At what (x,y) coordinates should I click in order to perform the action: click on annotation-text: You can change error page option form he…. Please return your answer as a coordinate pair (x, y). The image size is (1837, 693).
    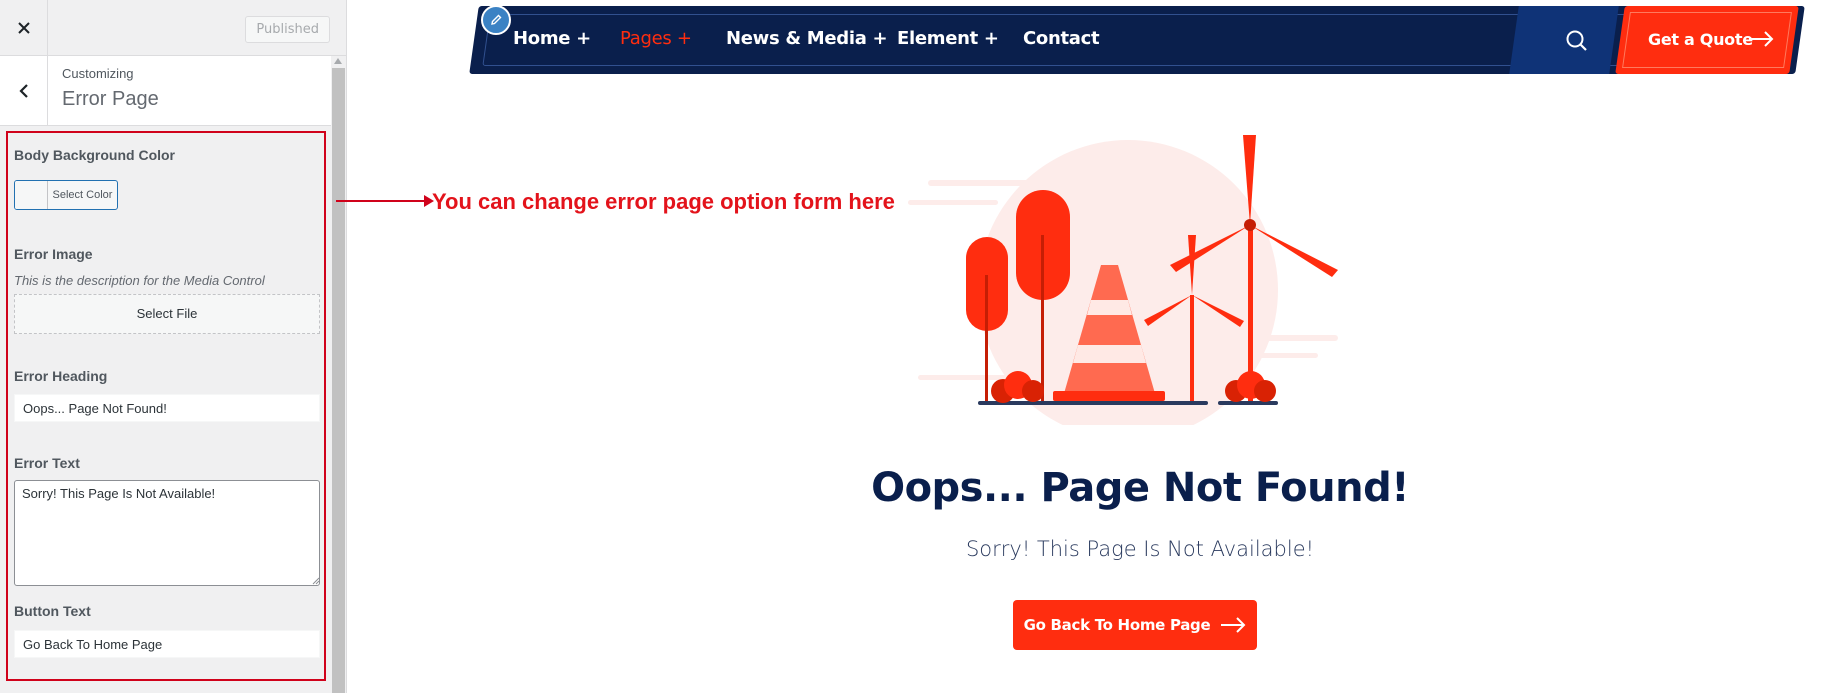
    Looking at the image, I should click on (663, 201).